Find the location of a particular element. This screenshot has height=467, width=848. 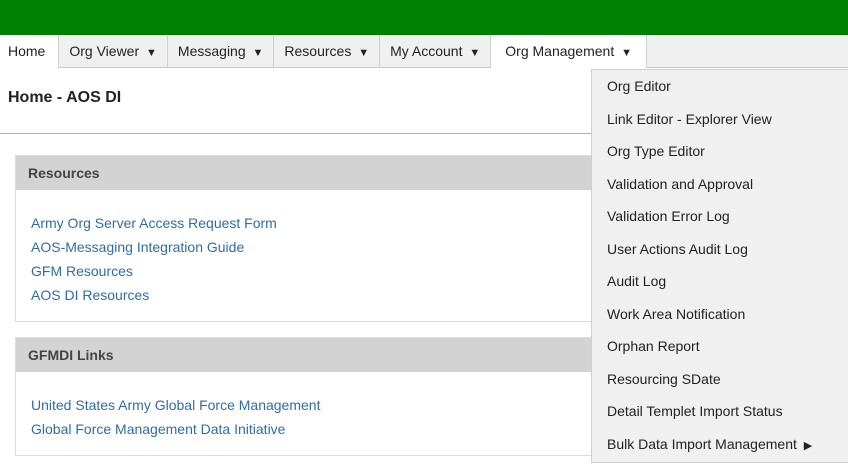

menu-item-audit-log: Audit Log is located at coordinates (720, 281).